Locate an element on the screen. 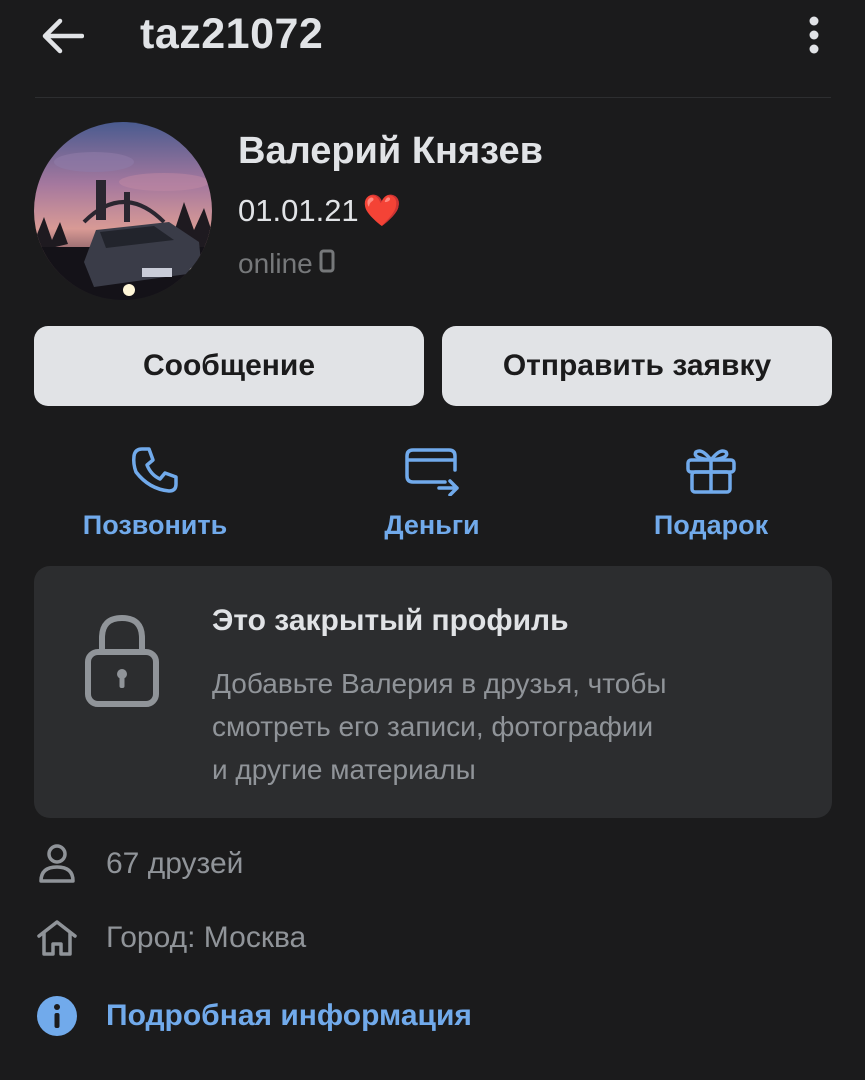 Image resolution: width=865 pixels, height=1080 pixels. call-action: Позвонить is located at coordinates (155, 491).